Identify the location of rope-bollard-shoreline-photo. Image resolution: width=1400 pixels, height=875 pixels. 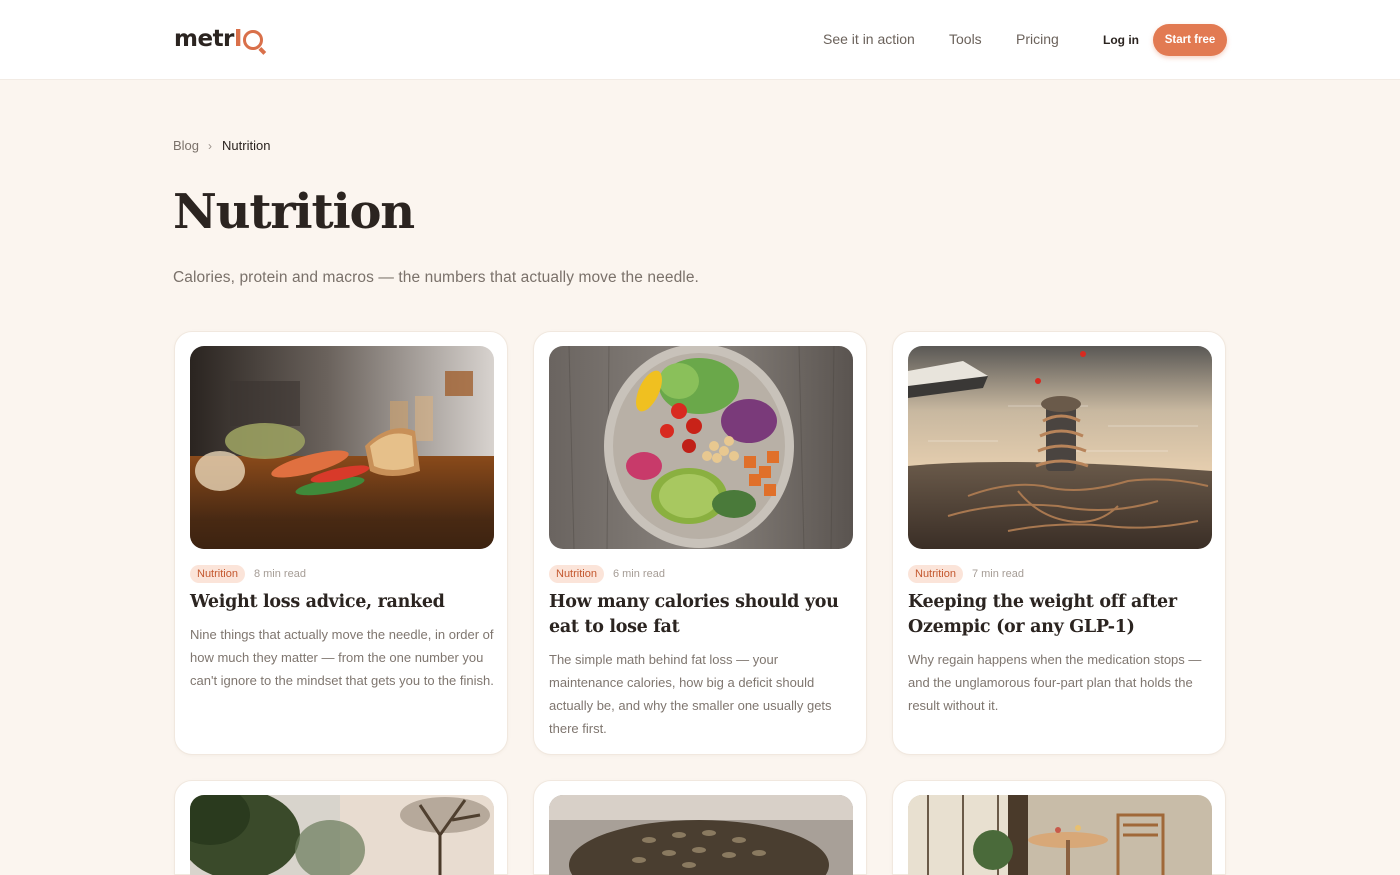
(1060, 447).